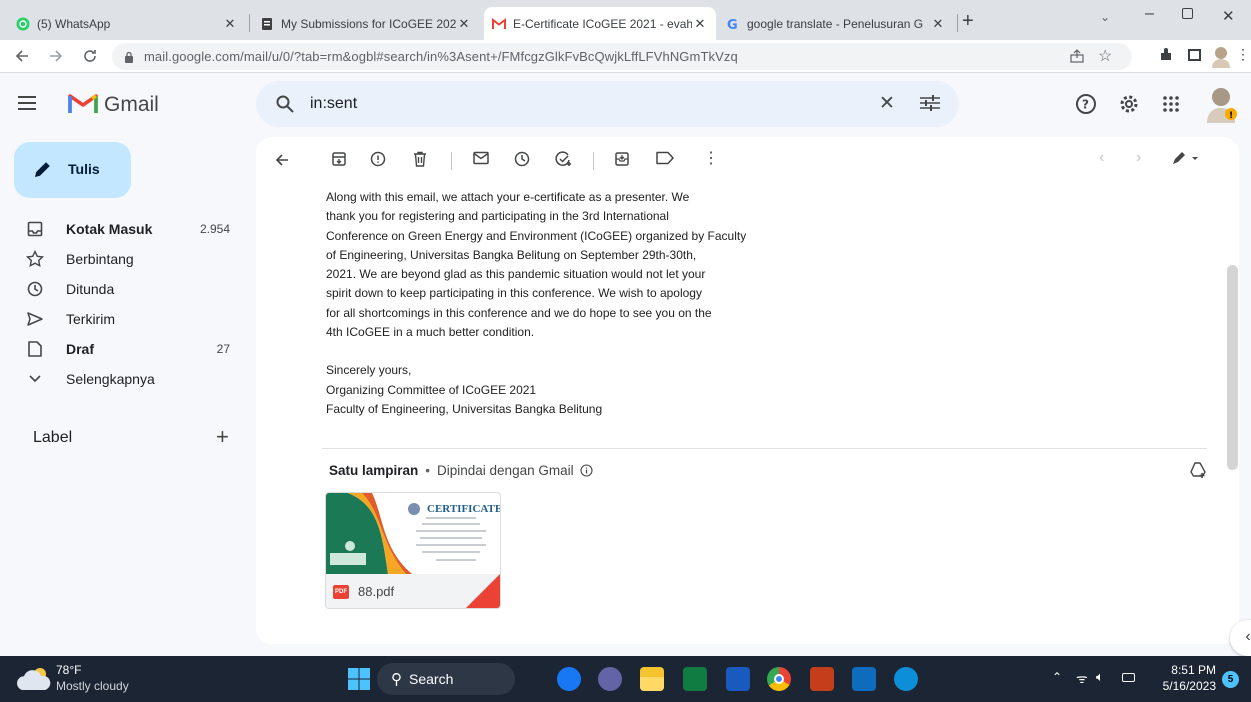 The width and height of the screenshot is (1251, 702). What do you see at coordinates (652, 679) in the screenshot?
I see `file-explorer-icon` at bounding box center [652, 679].